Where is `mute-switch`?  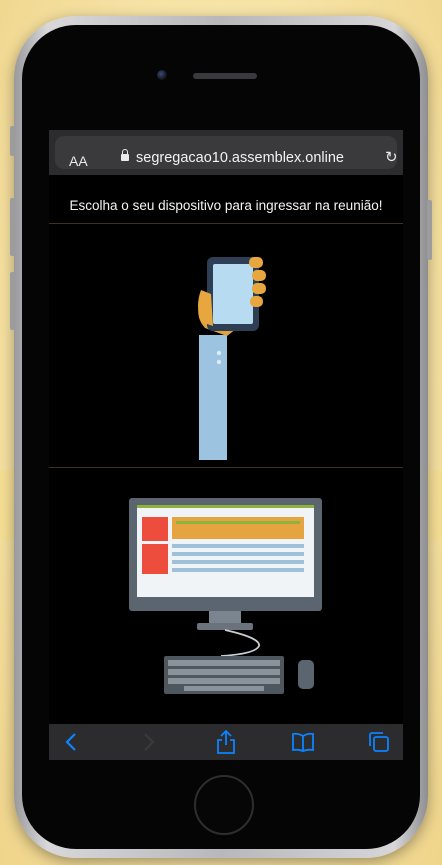
mute-switch is located at coordinates (12, 141).